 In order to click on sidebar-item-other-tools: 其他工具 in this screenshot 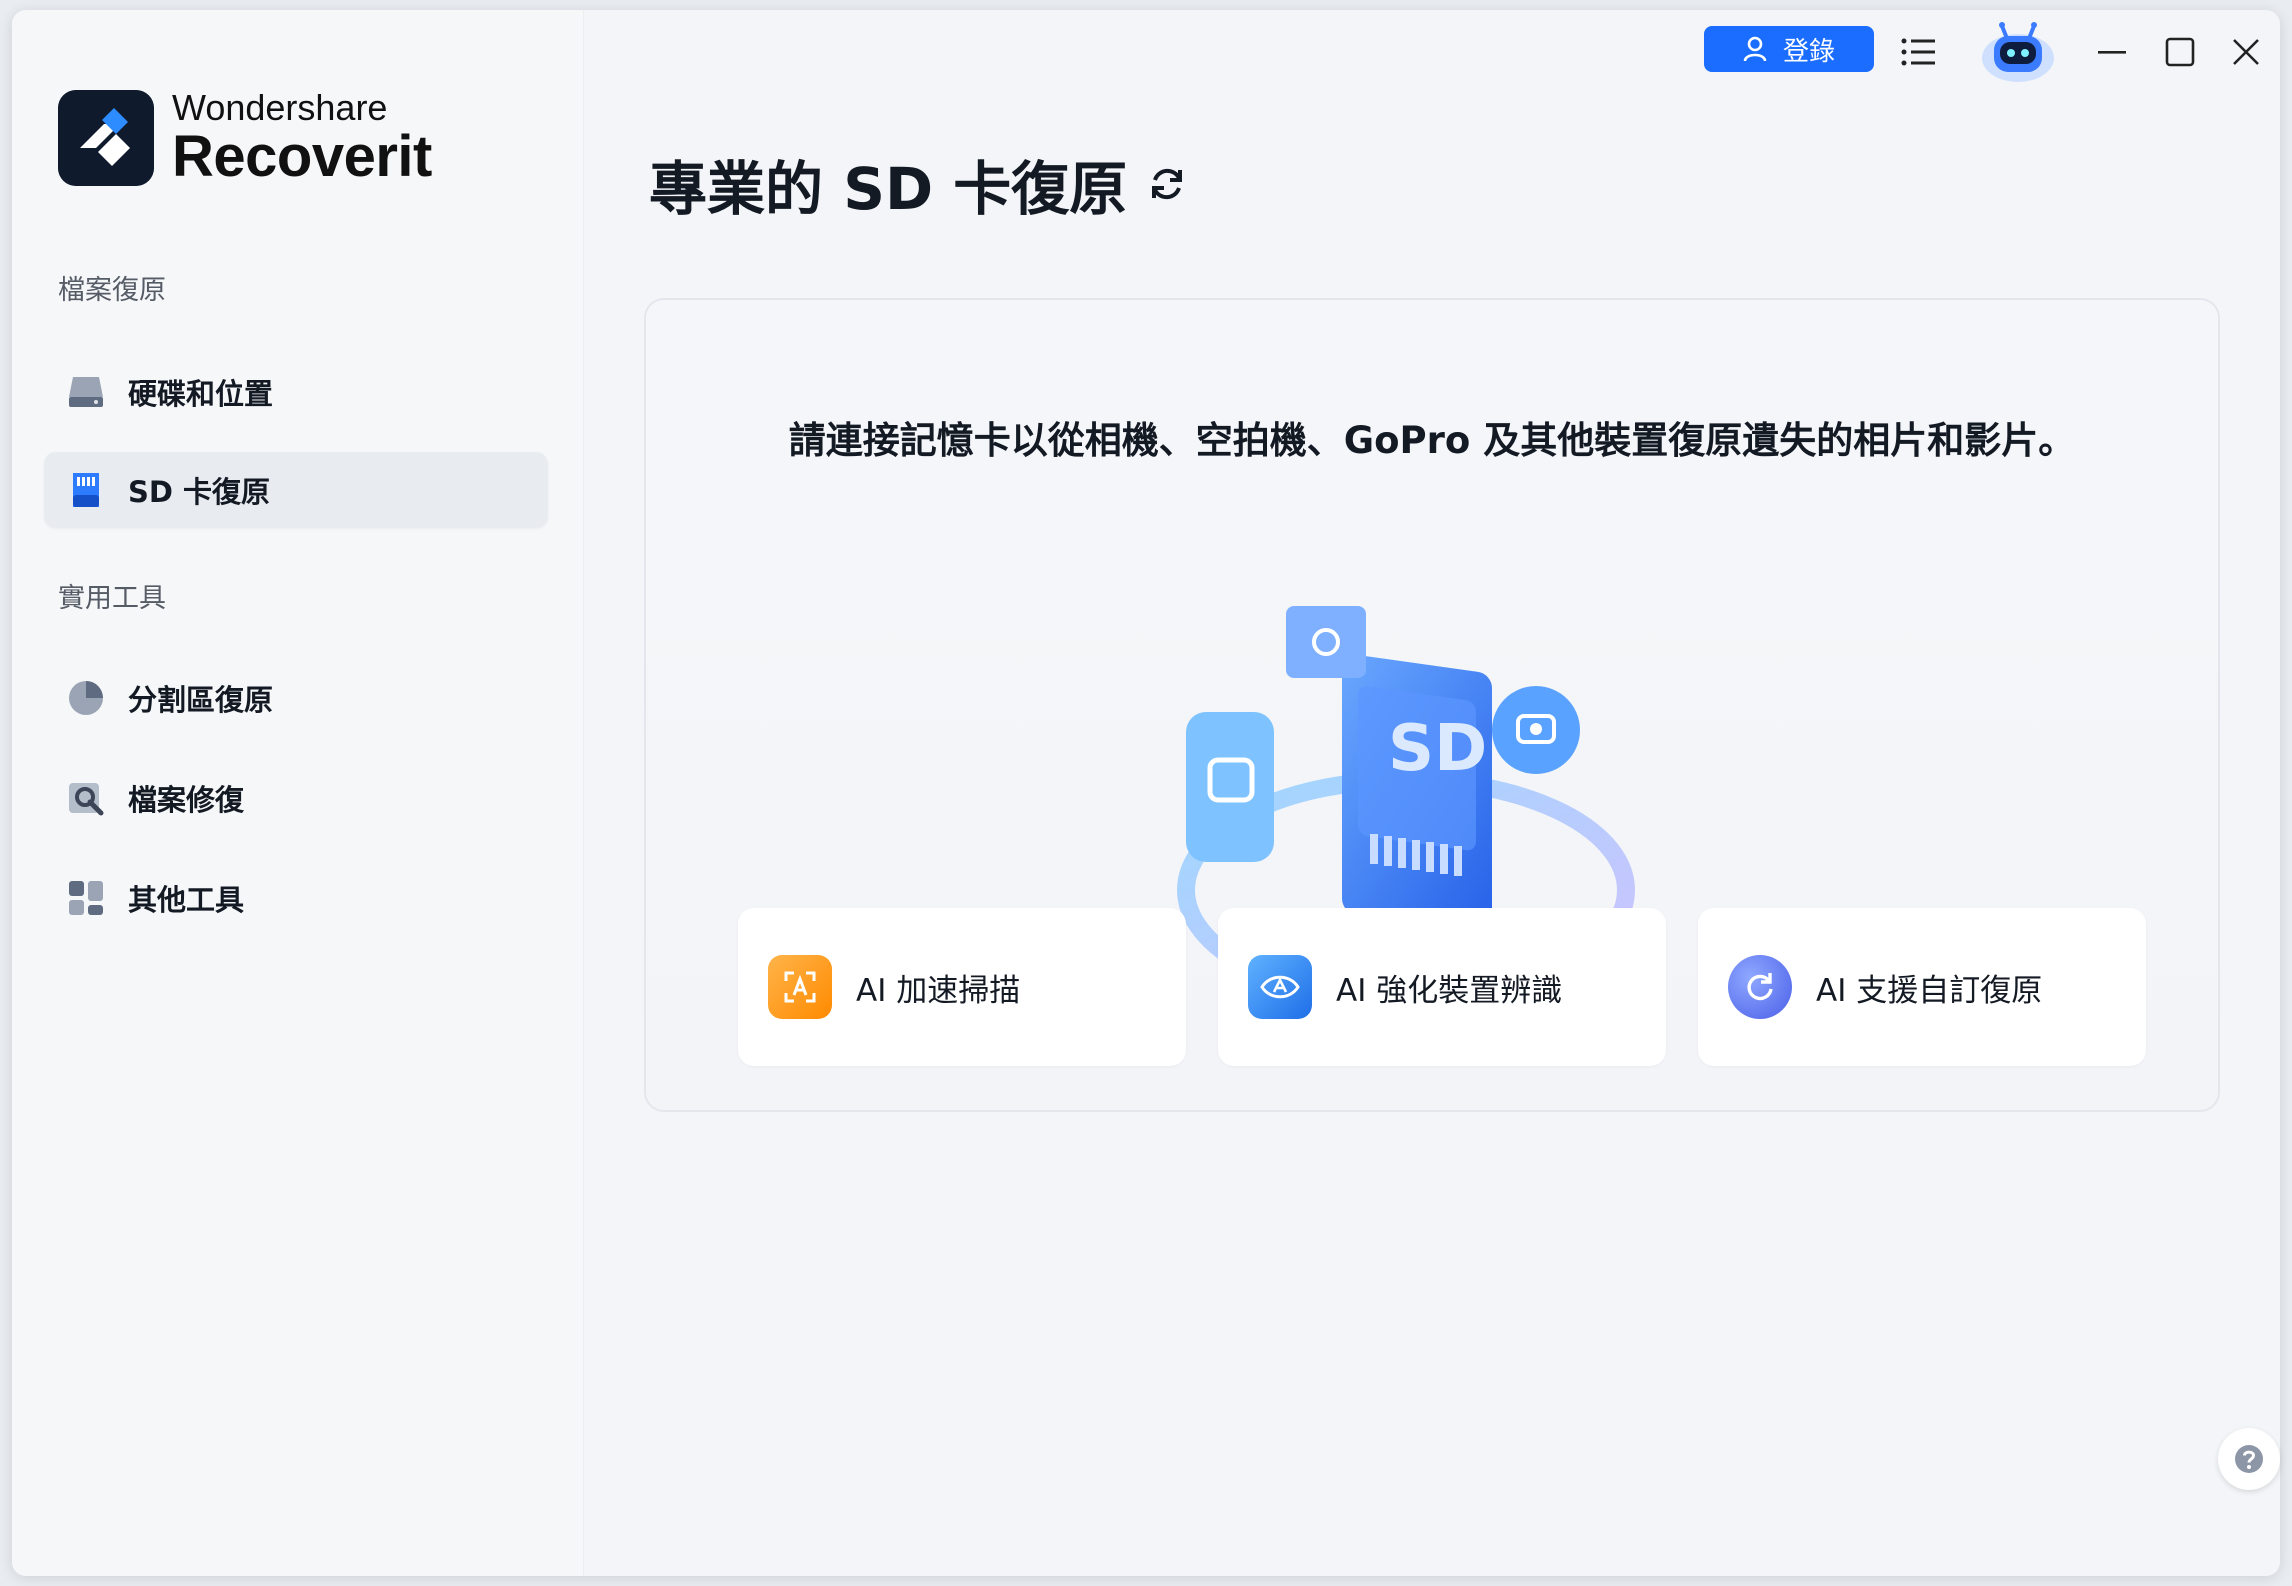, I will do `click(296, 898)`.